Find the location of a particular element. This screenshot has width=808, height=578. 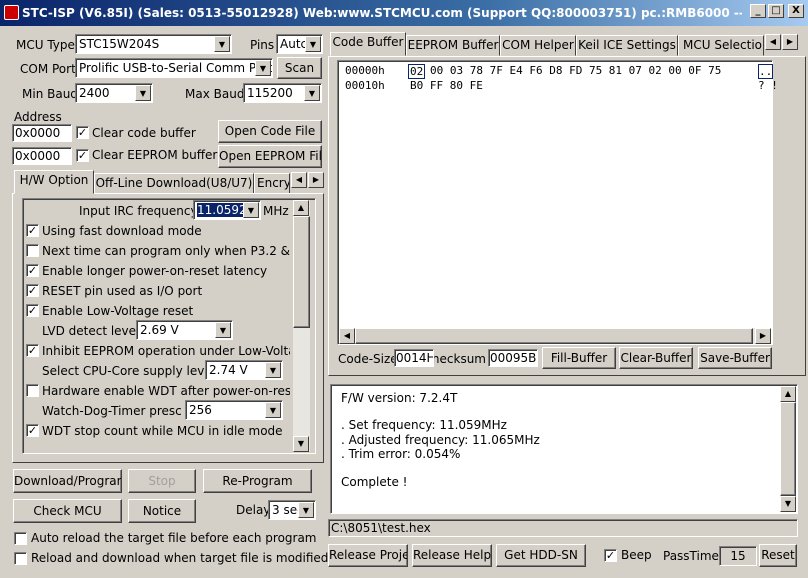

hex-cursor-byte: 02 is located at coordinates (417, 71).